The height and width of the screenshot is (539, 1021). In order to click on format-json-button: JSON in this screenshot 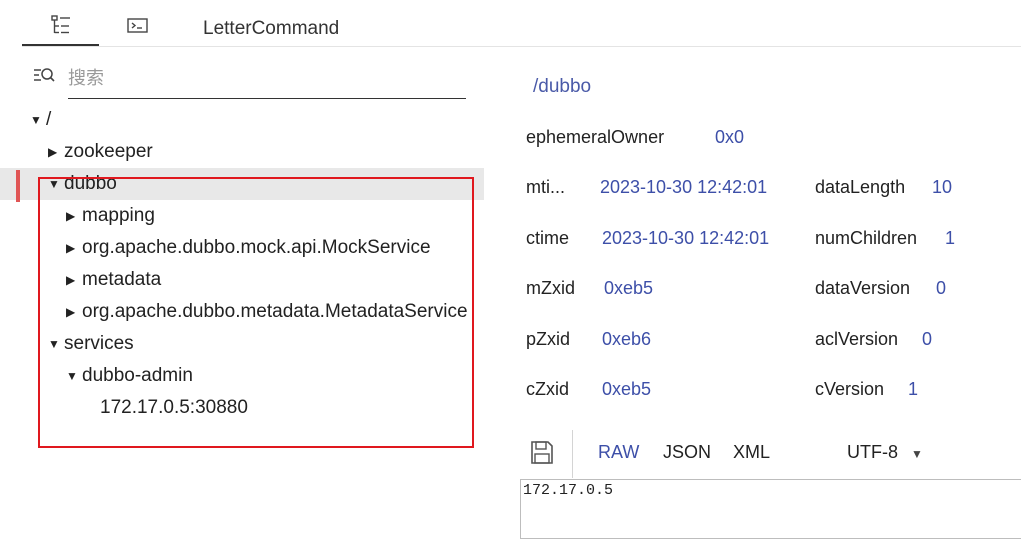, I will do `click(687, 452)`.